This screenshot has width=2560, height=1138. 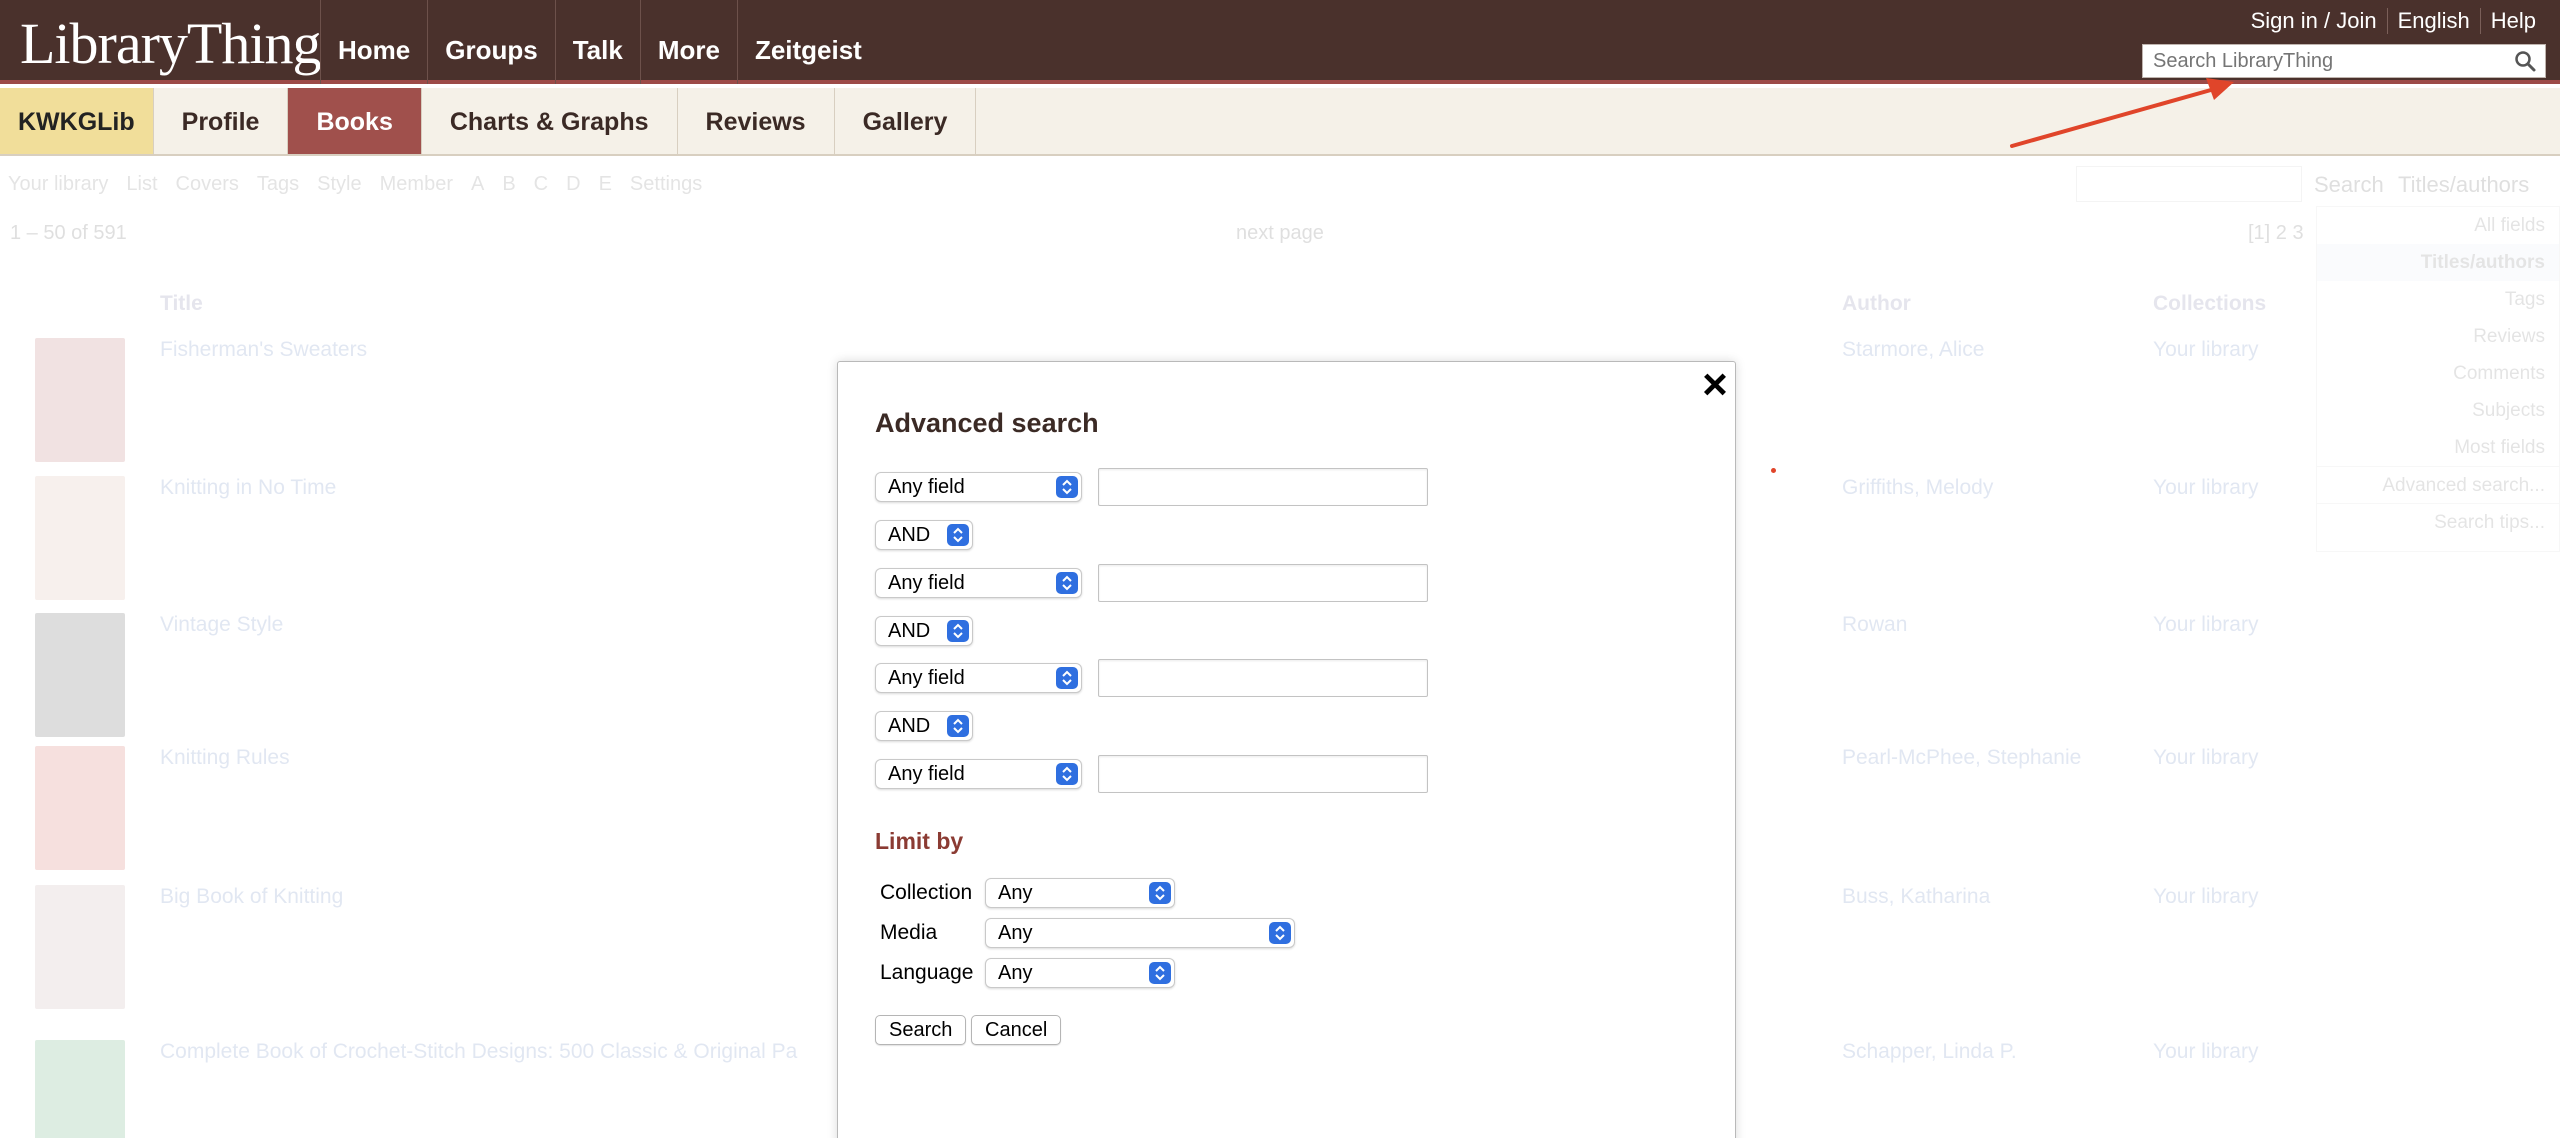 I want to click on library-select: Your library, so click(x=58, y=184).